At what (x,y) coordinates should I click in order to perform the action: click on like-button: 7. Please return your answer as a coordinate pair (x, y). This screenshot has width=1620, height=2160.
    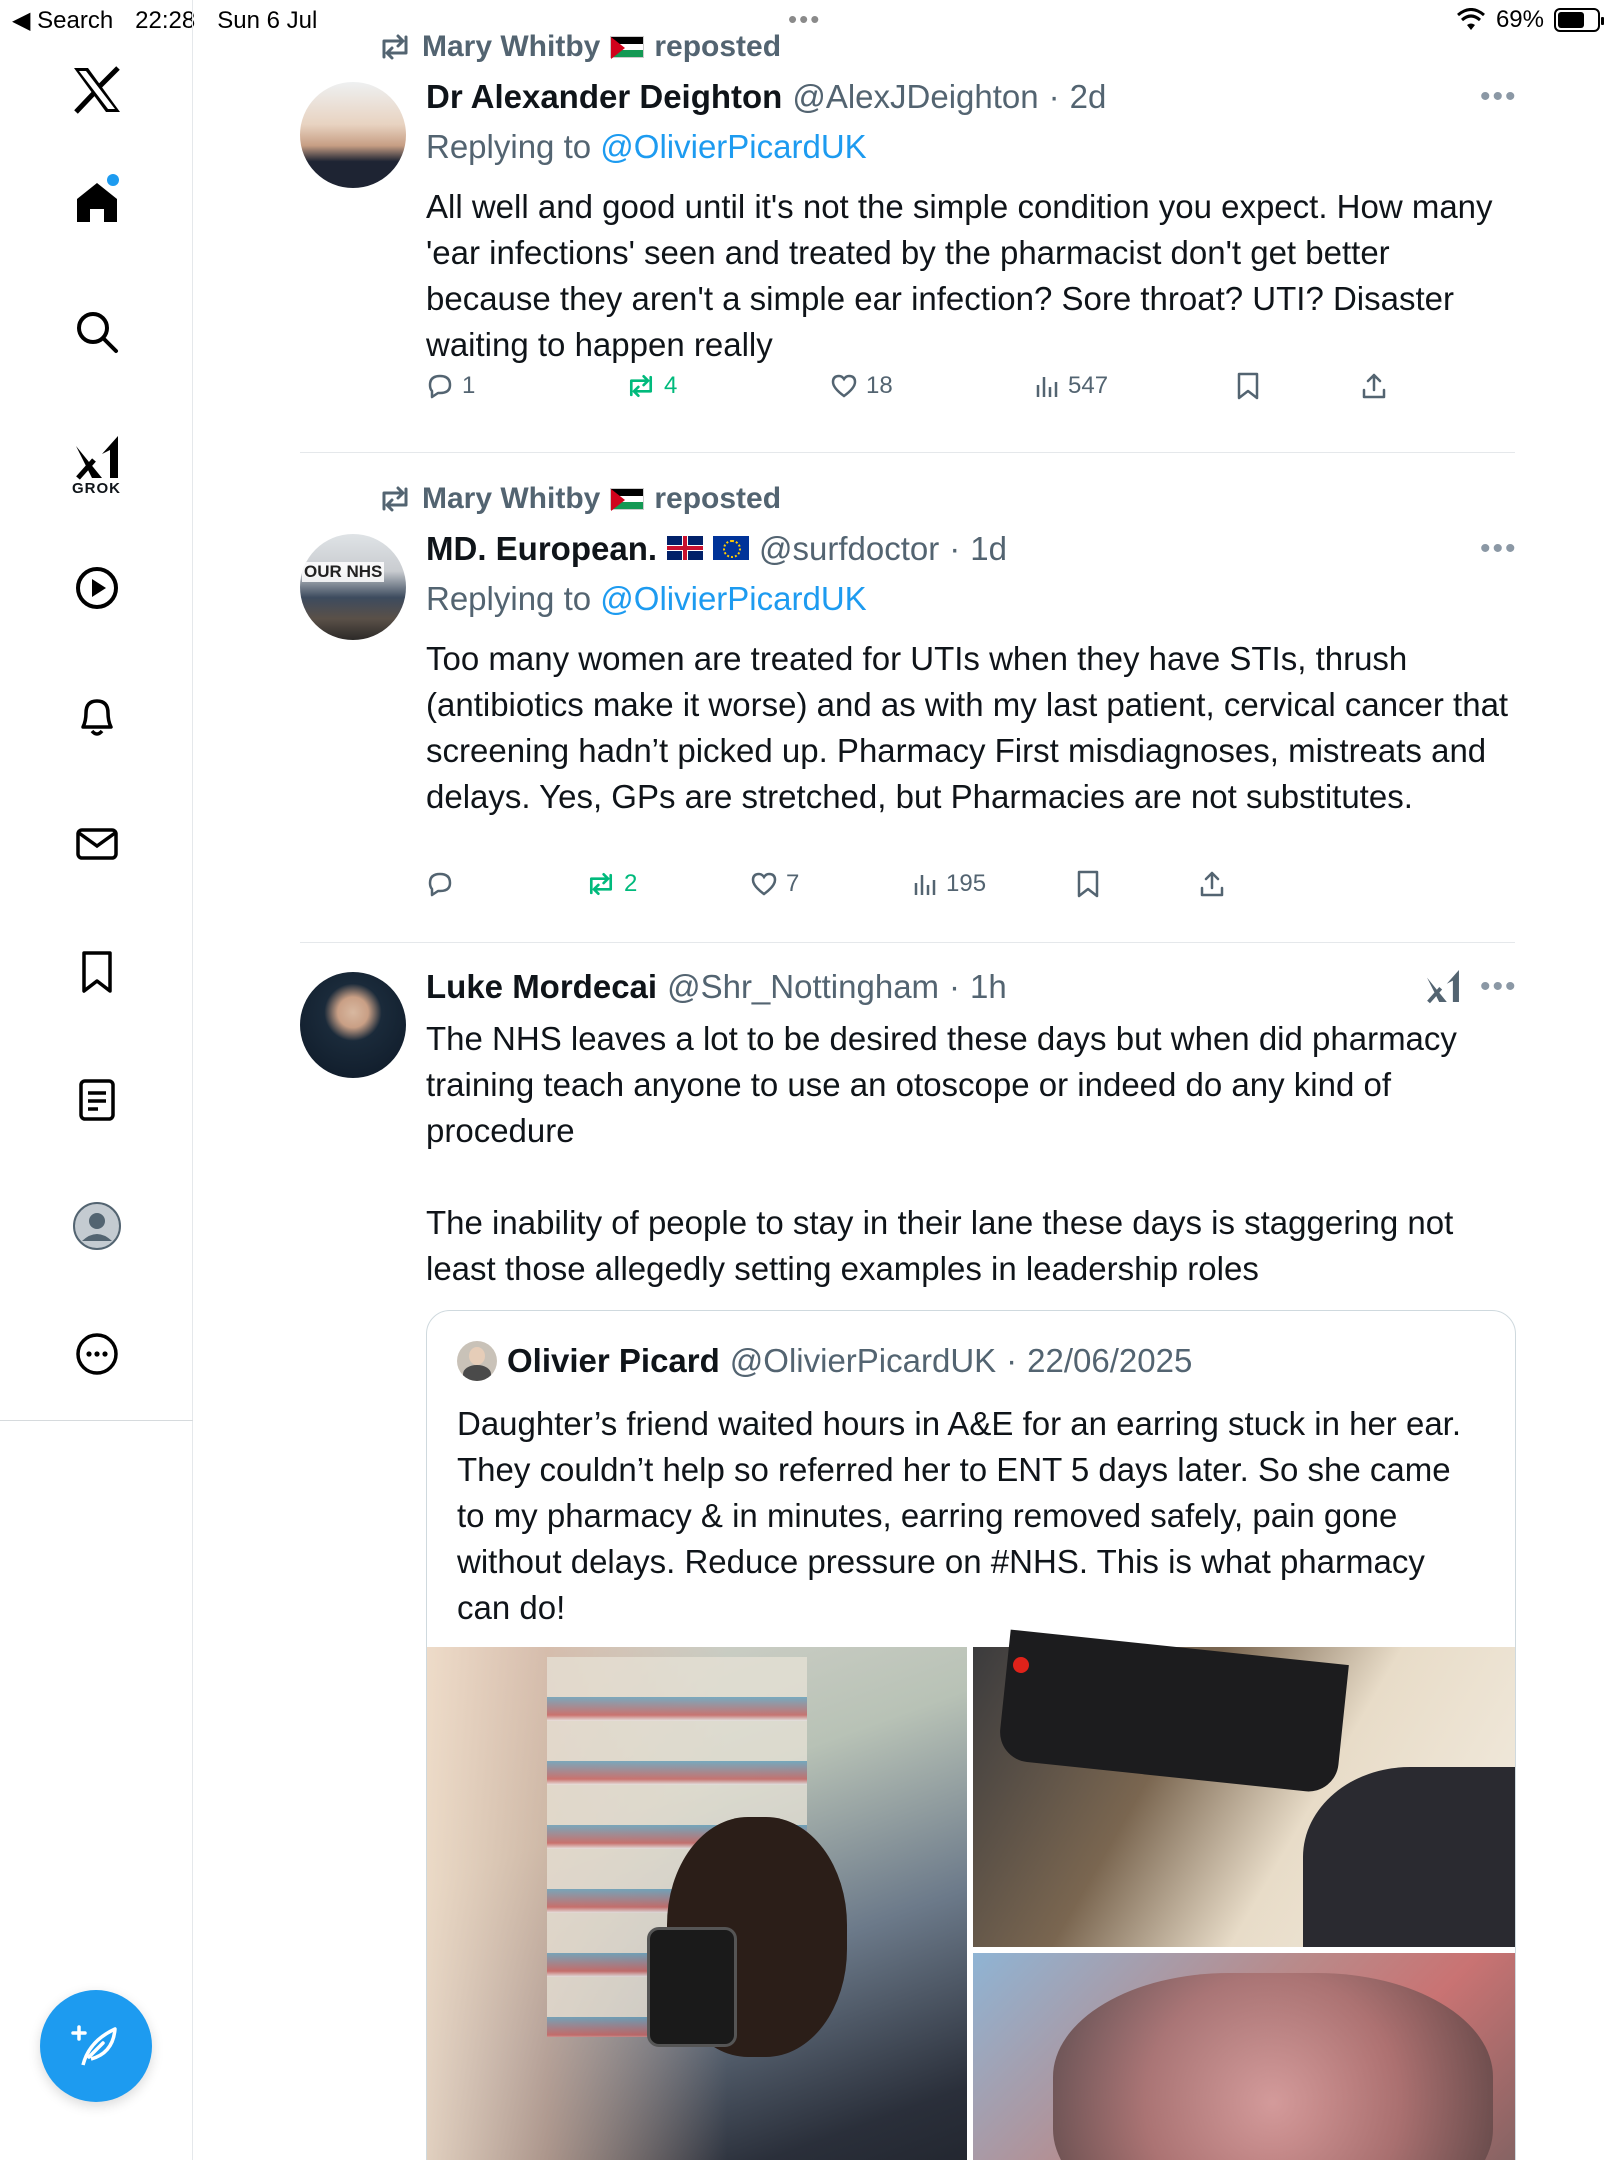
    Looking at the image, I should click on (774, 884).